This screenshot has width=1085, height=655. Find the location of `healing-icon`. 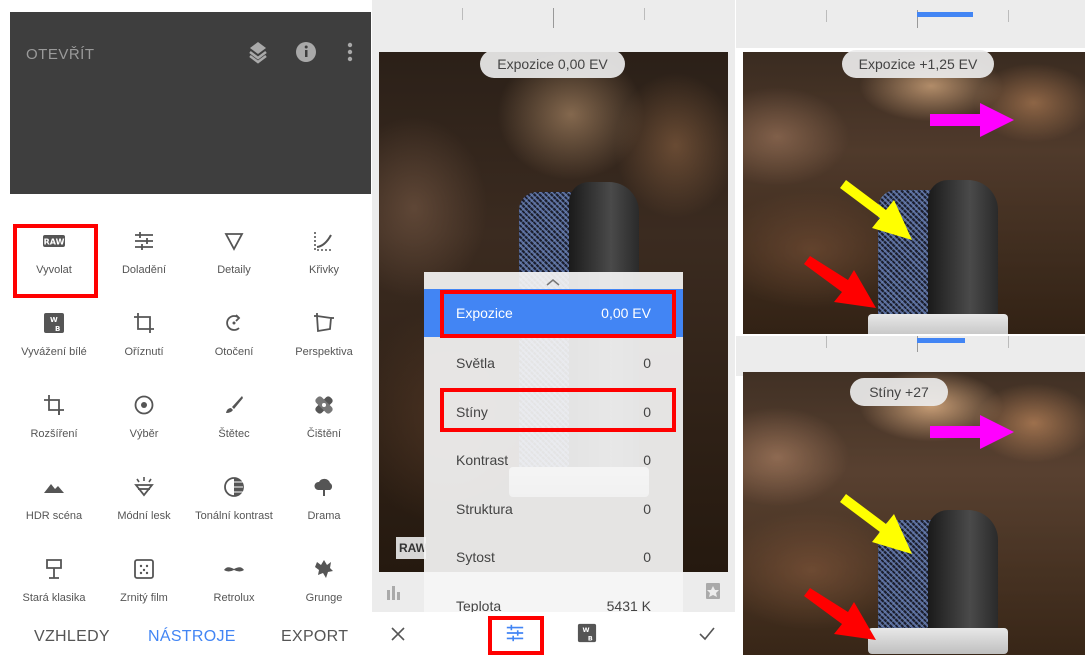

healing-icon is located at coordinates (324, 405).